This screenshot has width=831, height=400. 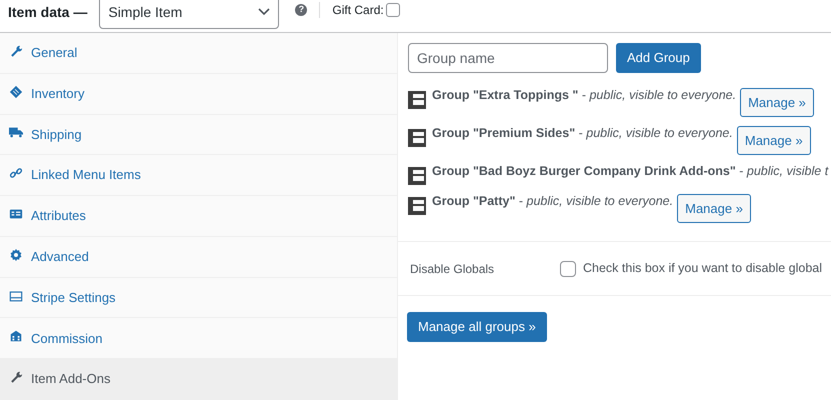 I want to click on tag-icon, so click(x=16, y=91).